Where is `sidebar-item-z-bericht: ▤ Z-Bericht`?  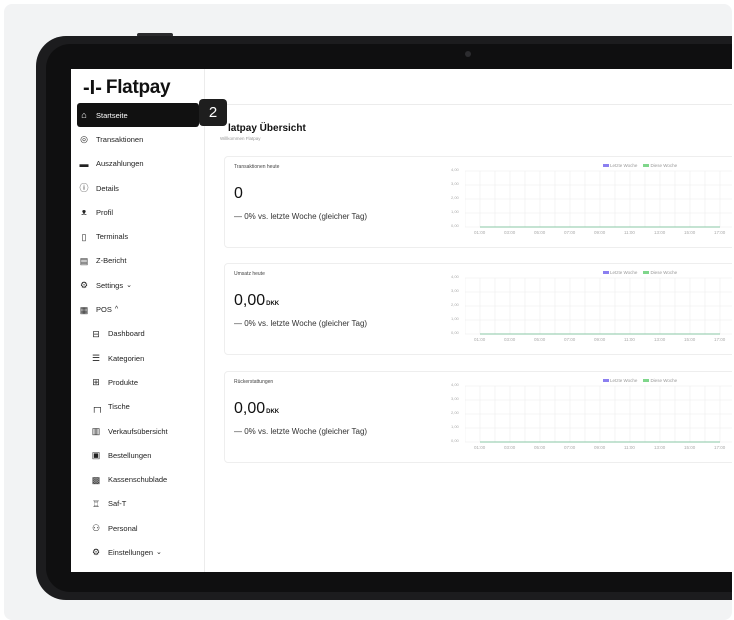
sidebar-item-z-bericht: ▤ Z-Bericht is located at coordinates (138, 261).